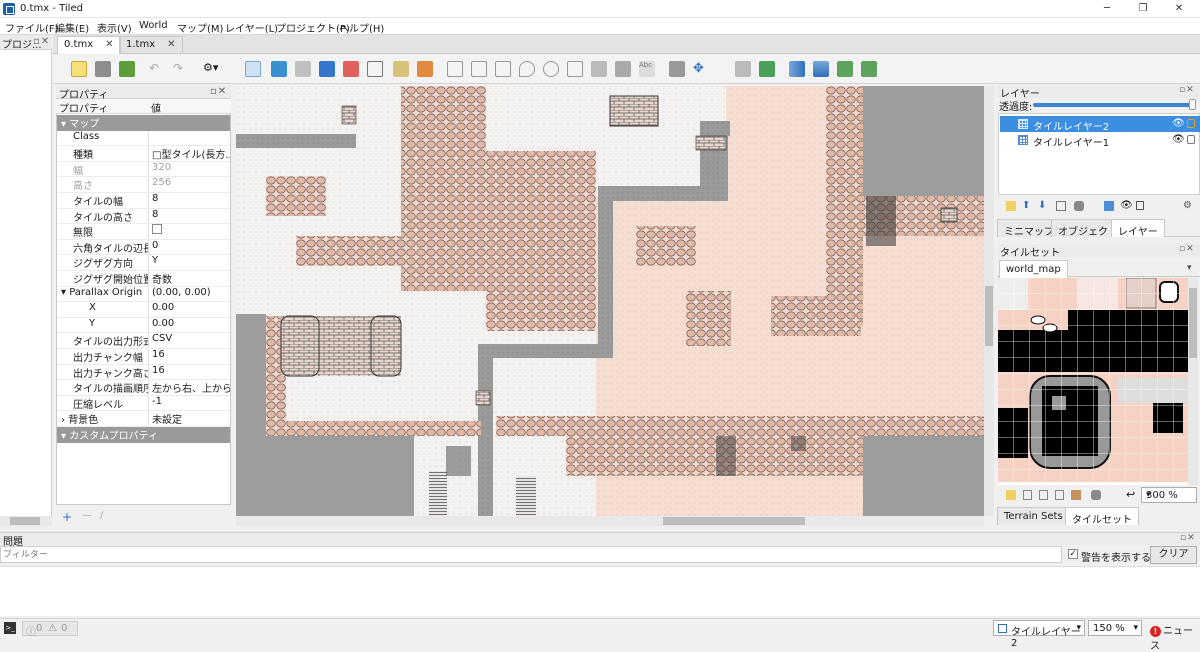  I want to click on property-value: 奇数, so click(190, 279).